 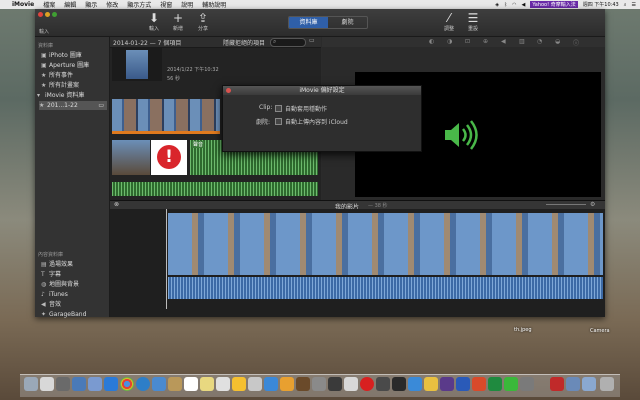 I want to click on app-icon-c, so click(x=399, y=384).